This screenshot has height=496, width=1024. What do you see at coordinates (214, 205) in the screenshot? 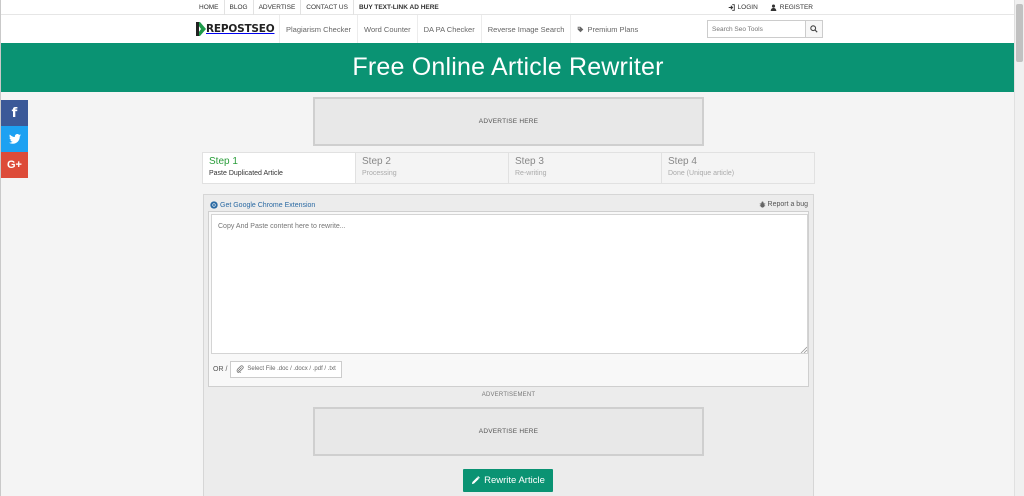
I see `chrome-icon` at bounding box center [214, 205].